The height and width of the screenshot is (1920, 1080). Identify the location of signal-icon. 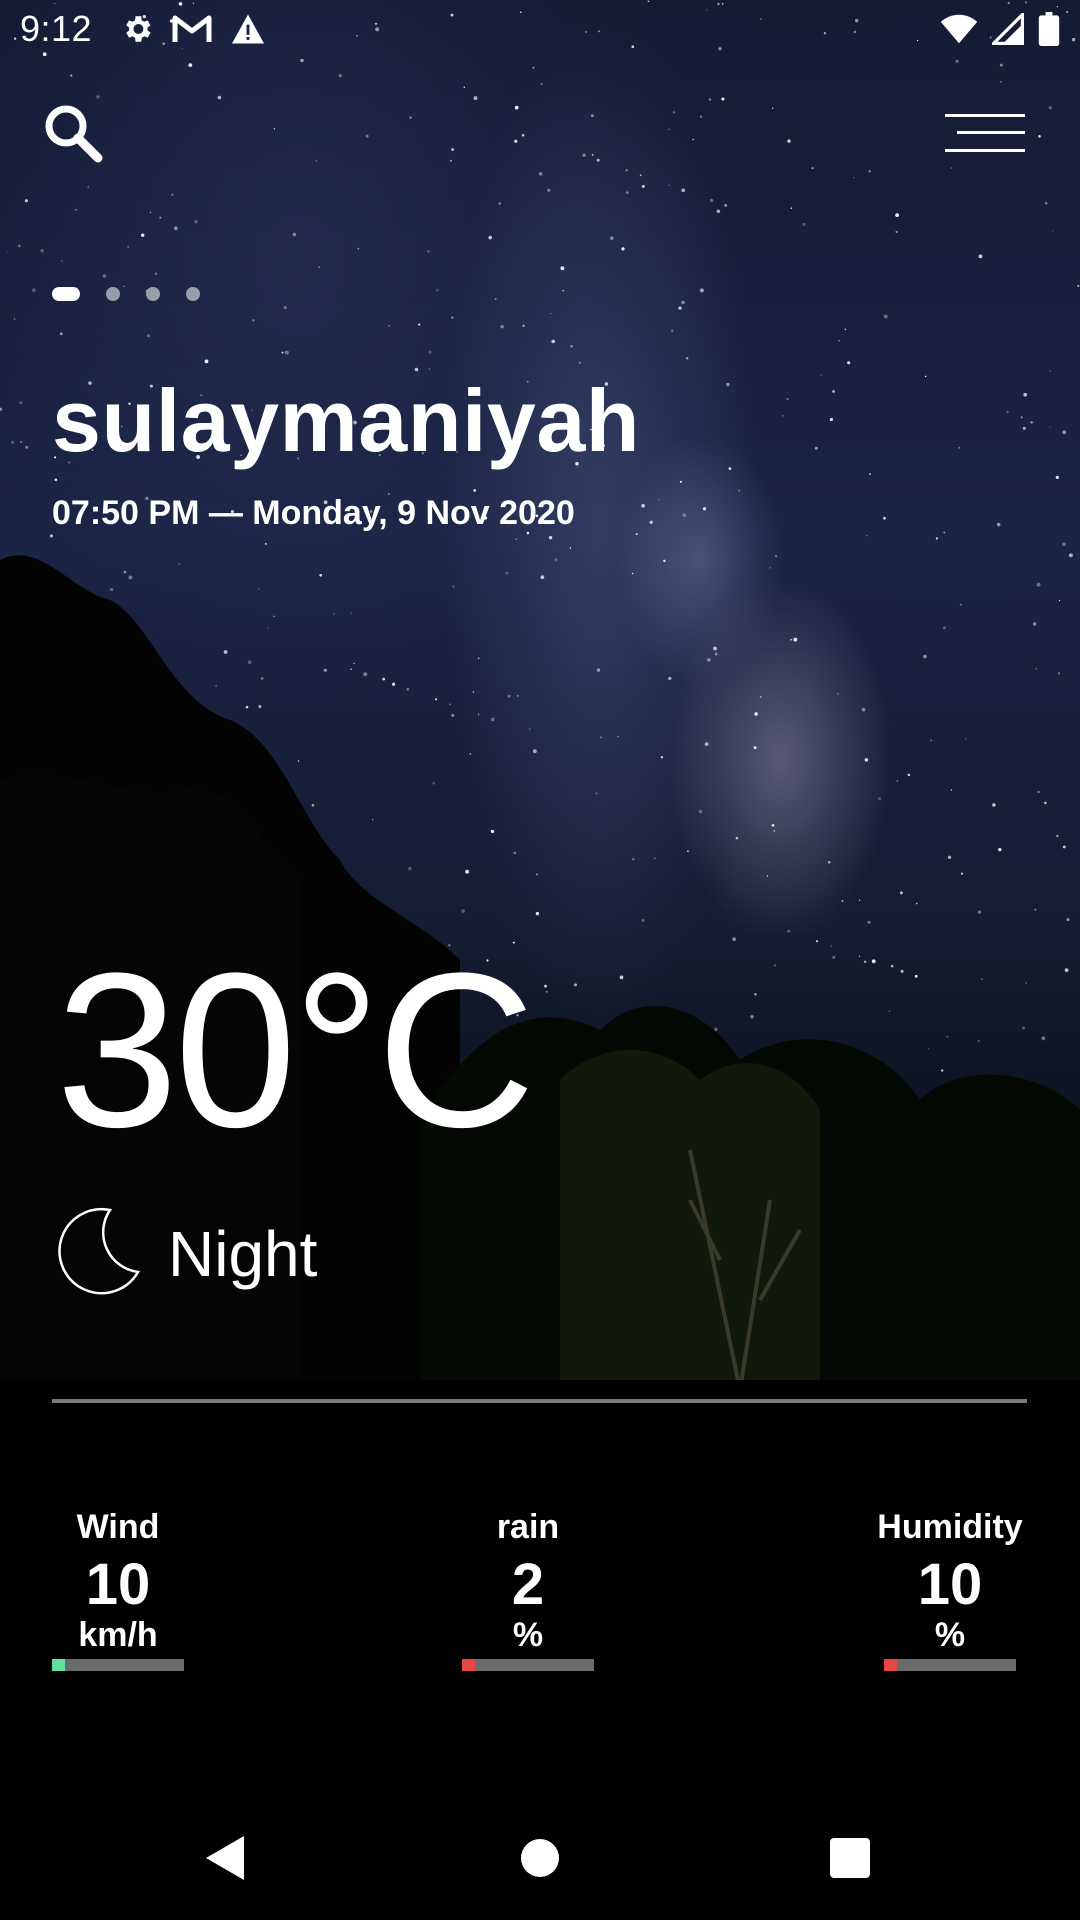
(1006, 30).